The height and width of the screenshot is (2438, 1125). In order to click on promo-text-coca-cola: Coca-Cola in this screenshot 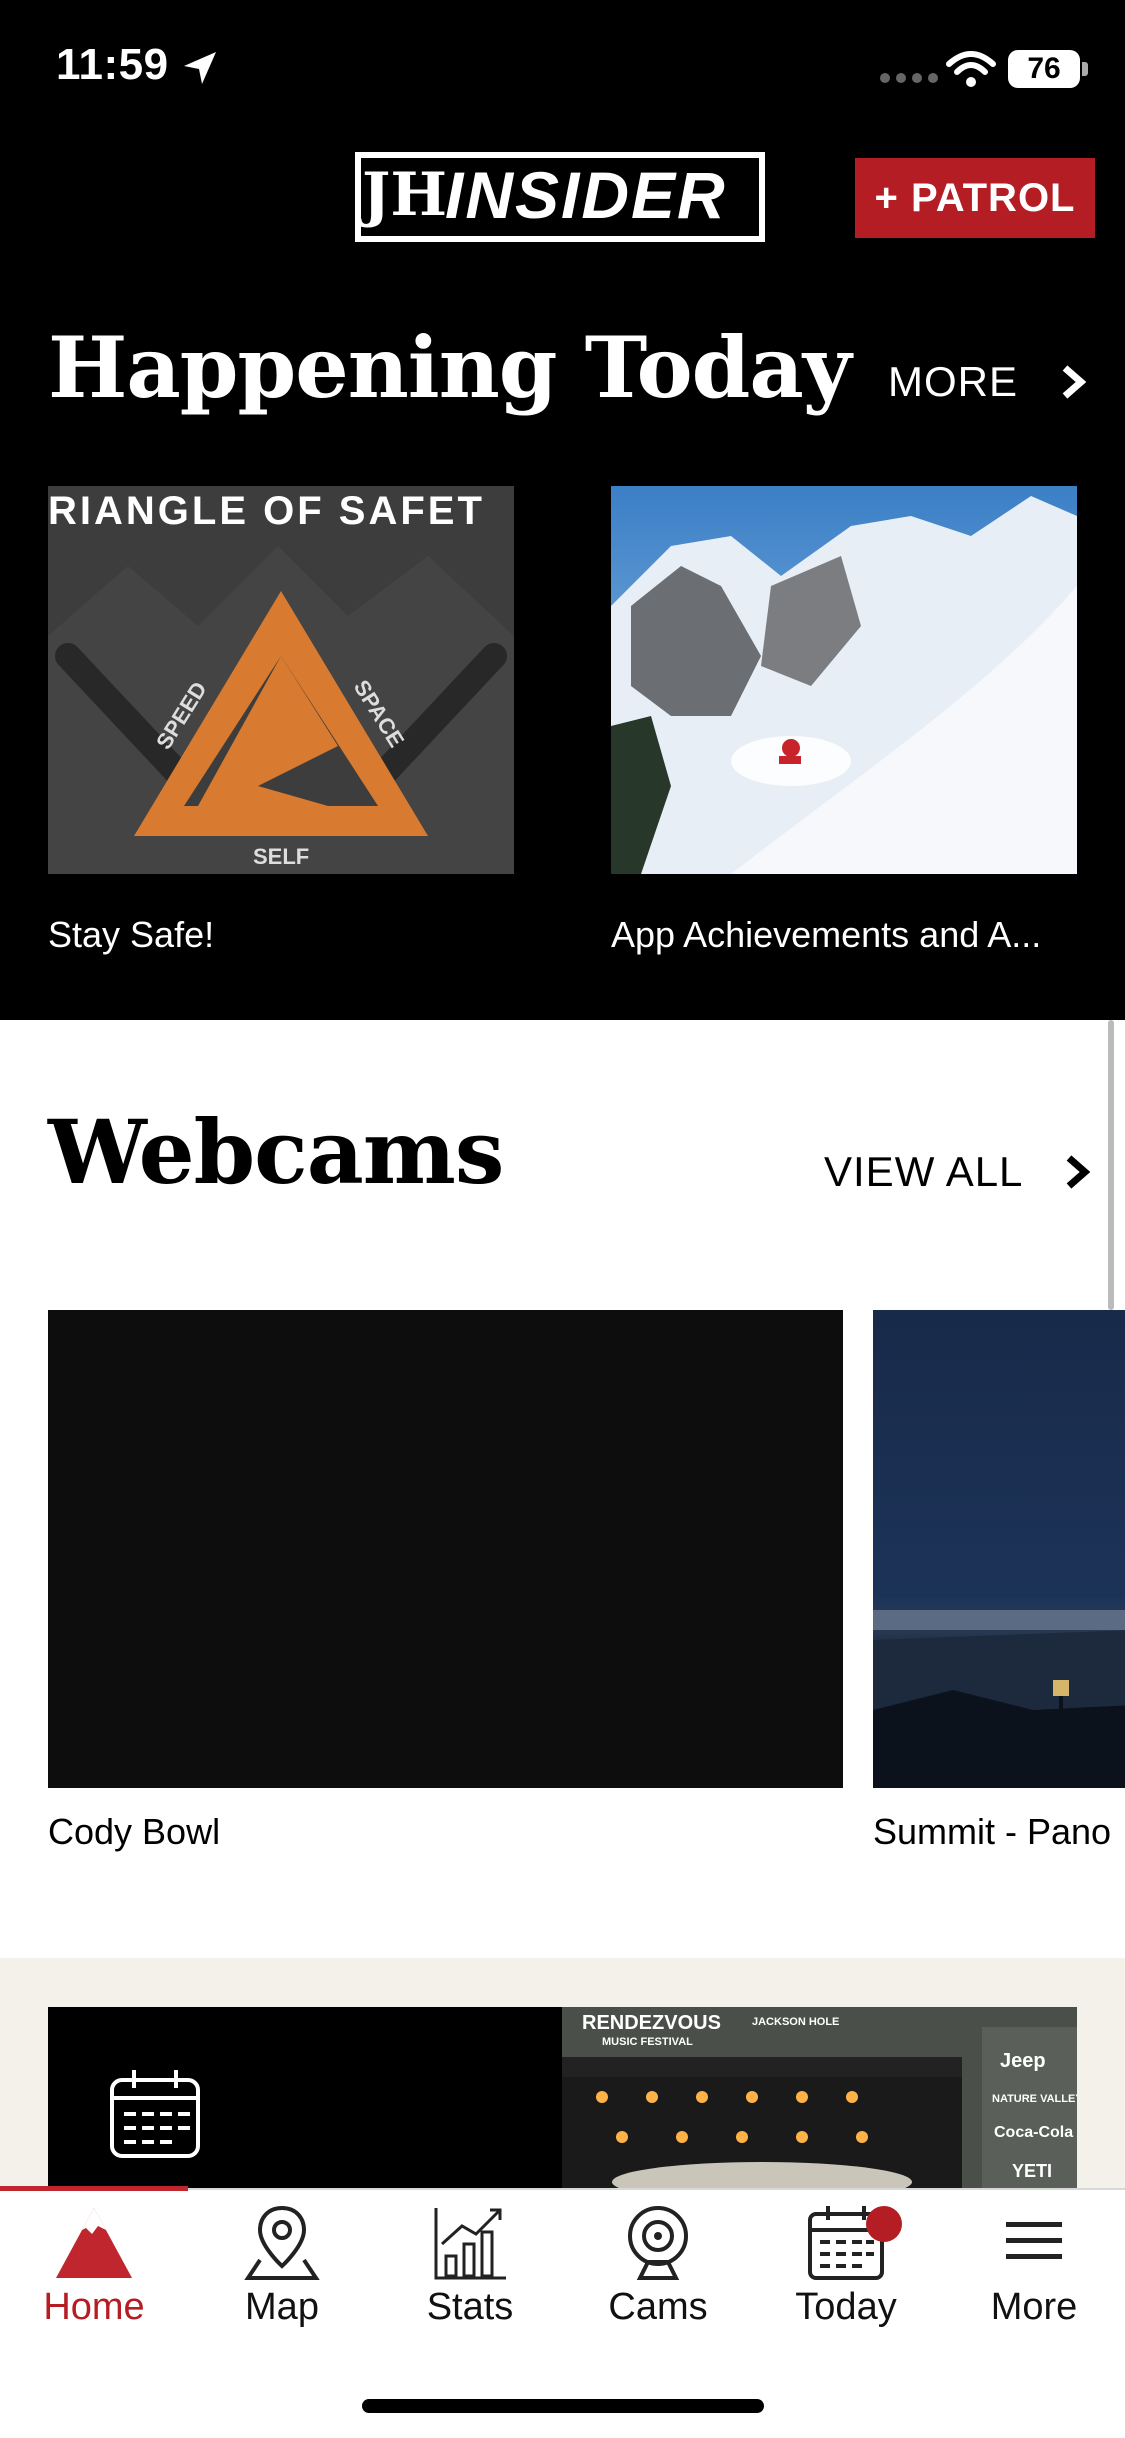, I will do `click(1033, 2132)`.